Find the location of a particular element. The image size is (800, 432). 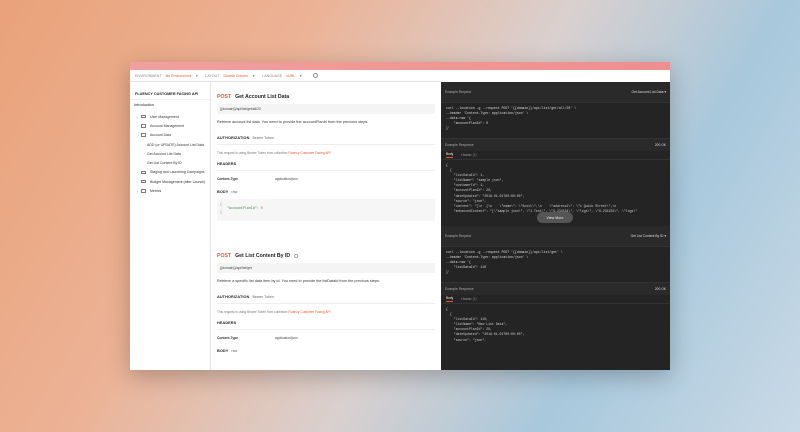

endpoint-url: {{domain}}/api/list/get/all/20 is located at coordinates (326, 109).